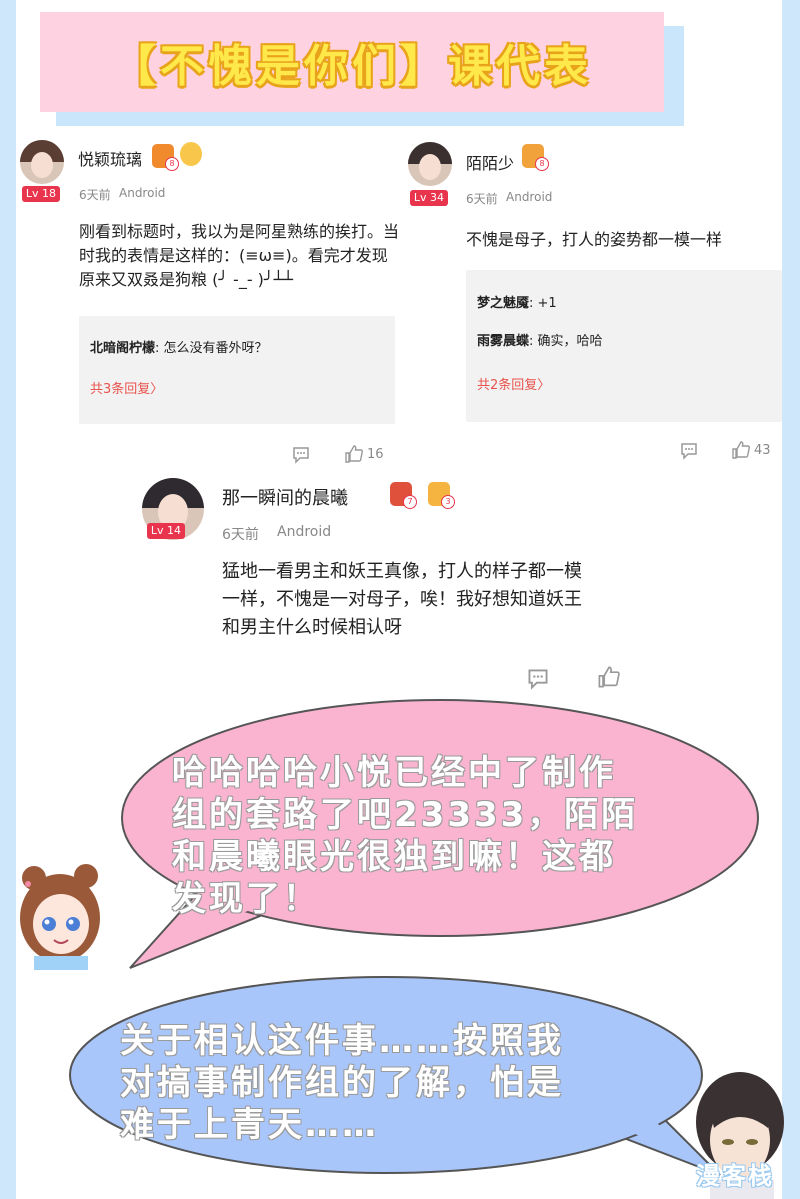  Describe the element at coordinates (41, 194) in the screenshot. I see `level-badge: Lv 18` at that location.